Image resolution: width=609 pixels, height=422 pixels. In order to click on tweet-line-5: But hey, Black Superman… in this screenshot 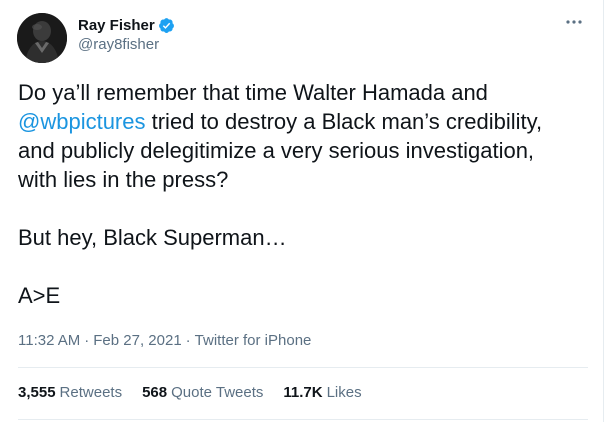, I will do `click(152, 237)`.